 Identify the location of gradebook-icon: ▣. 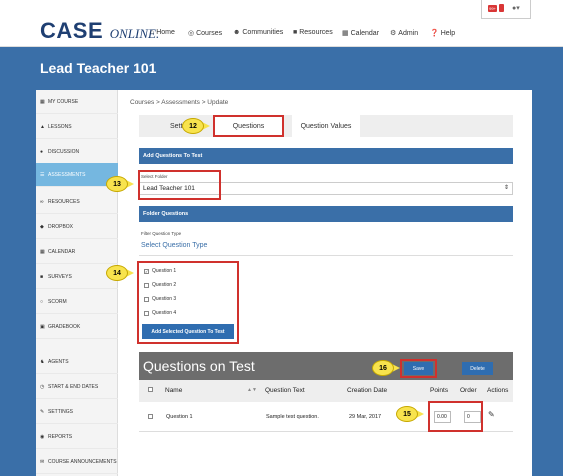
(42, 326).